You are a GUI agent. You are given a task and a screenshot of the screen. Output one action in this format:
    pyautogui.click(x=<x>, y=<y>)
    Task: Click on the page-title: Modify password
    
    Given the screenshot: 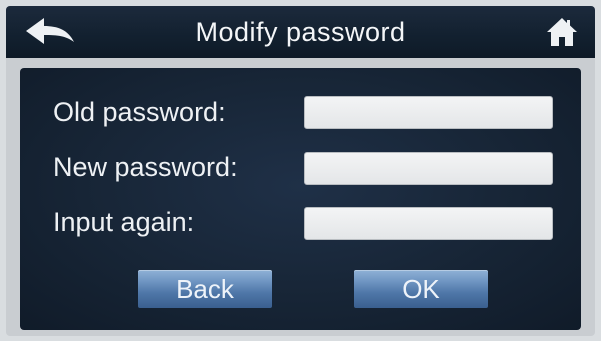 What is the action you would take?
    pyautogui.click(x=300, y=32)
    